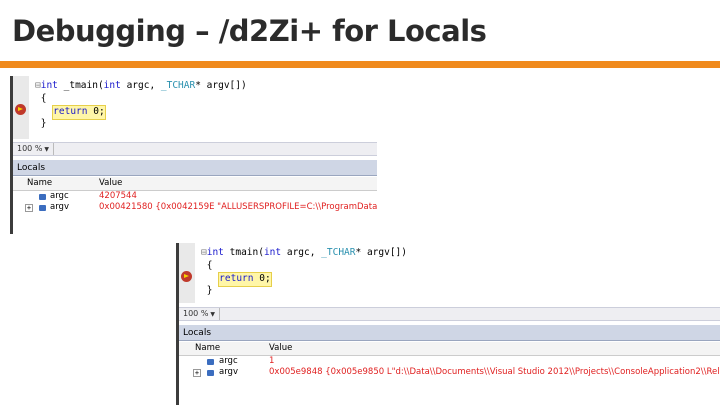 The width and height of the screenshot is (720, 405). I want to click on title-divider, so click(360, 64).